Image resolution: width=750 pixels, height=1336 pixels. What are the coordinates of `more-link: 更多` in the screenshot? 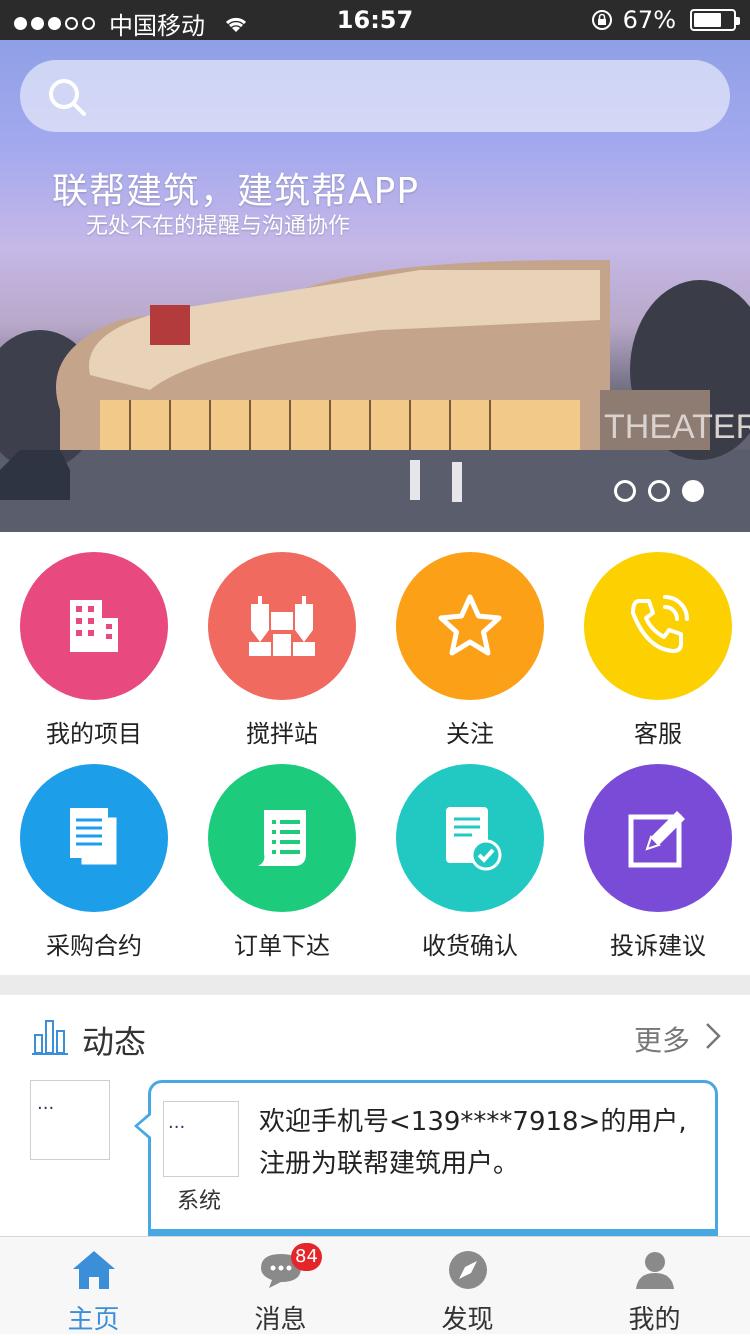 It's located at (662, 1039).